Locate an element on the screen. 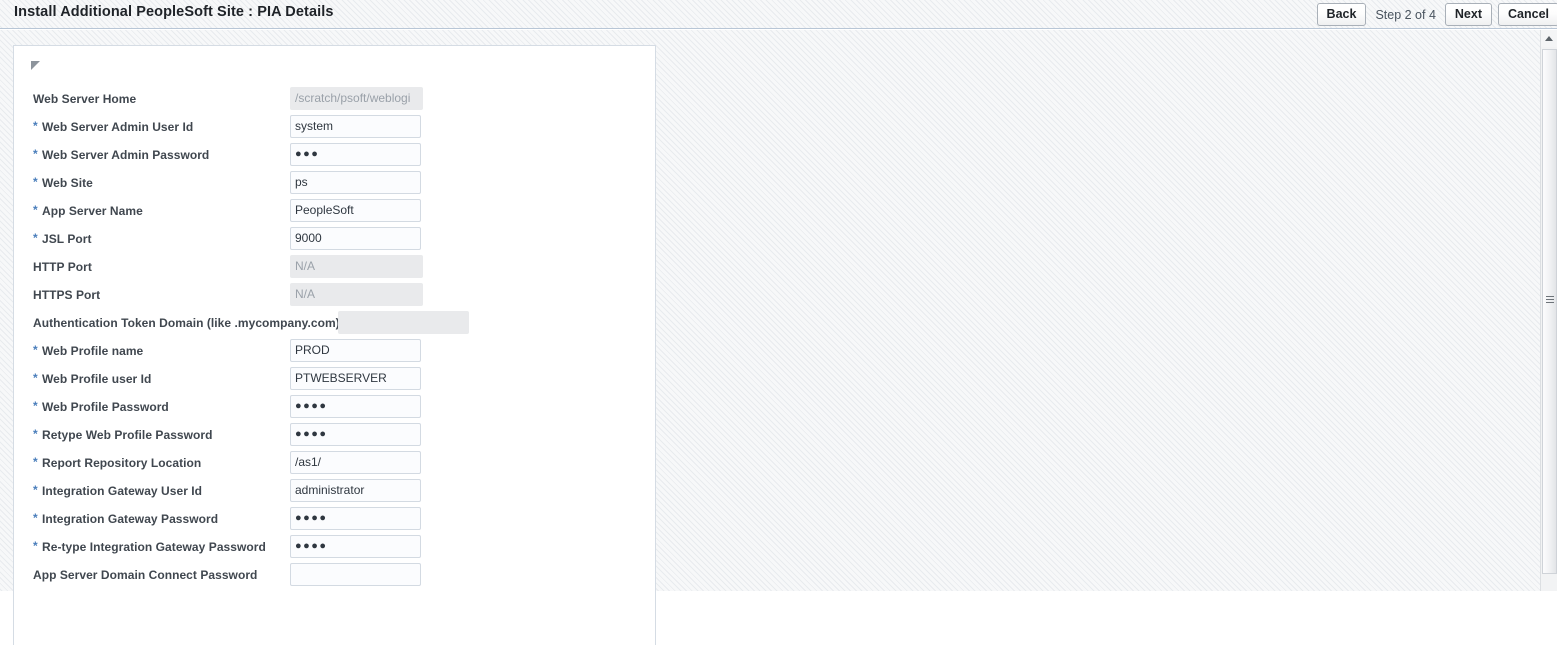 Image resolution: width=1557 pixels, height=645 pixels. input-https-port: N/A is located at coordinates (356, 294).